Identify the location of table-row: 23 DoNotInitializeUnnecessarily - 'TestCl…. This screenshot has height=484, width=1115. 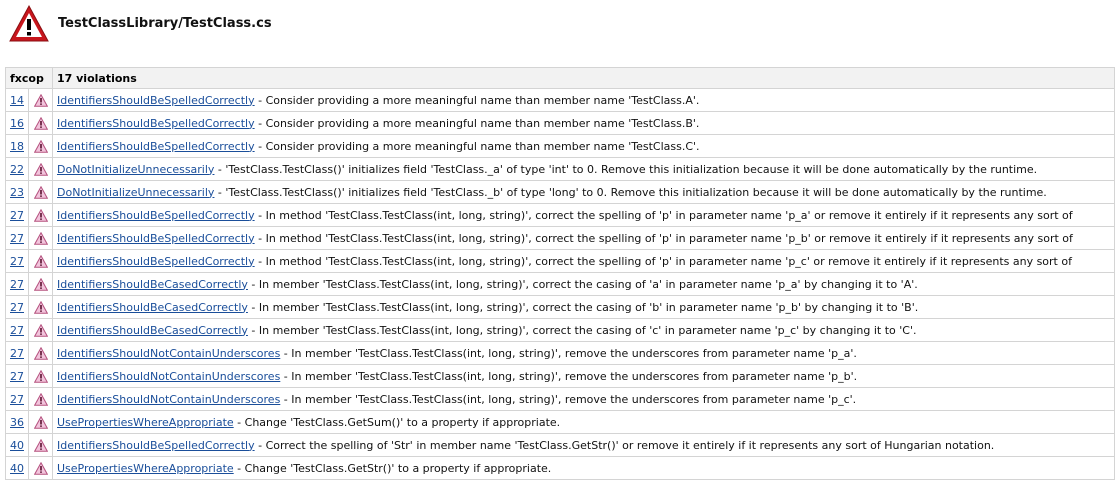
(560, 192).